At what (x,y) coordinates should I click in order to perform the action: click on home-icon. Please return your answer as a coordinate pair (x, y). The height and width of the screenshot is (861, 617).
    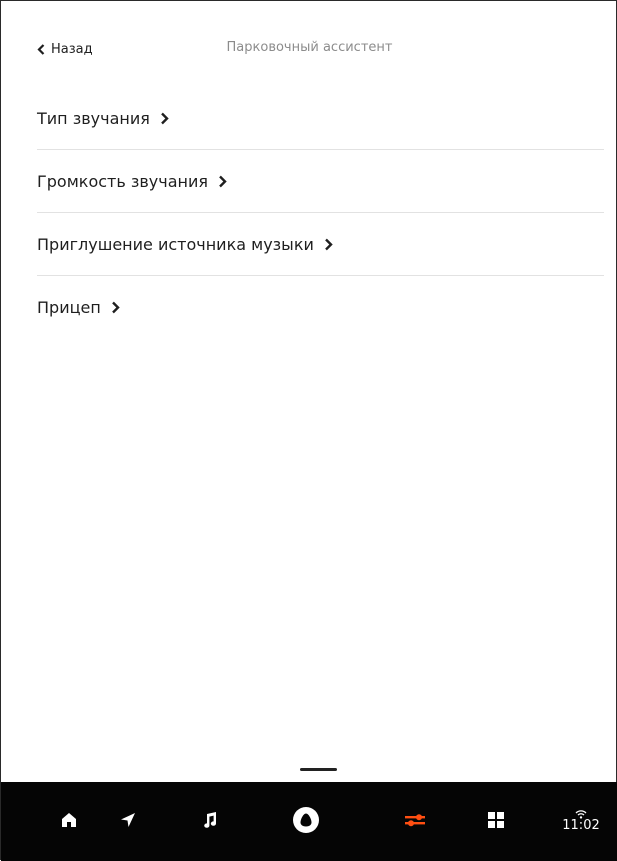
    Looking at the image, I should click on (69, 822).